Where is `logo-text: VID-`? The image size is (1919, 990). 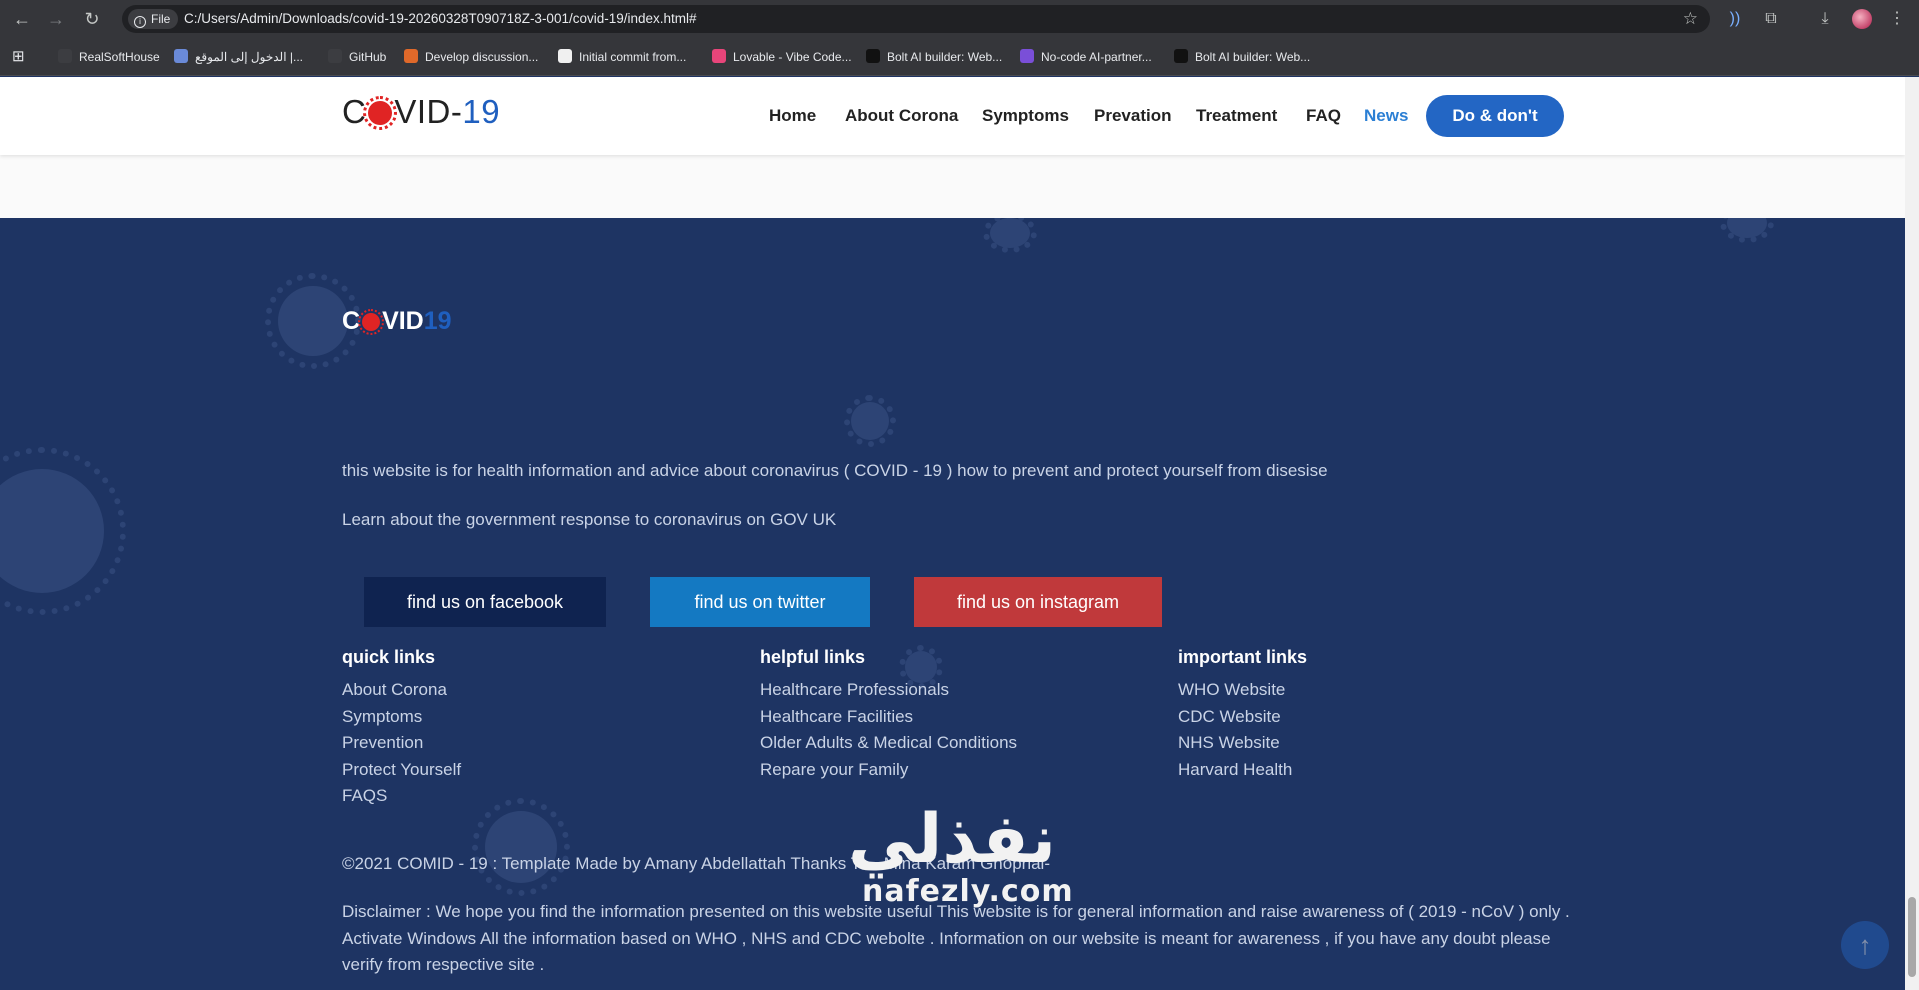 logo-text: VID- is located at coordinates (428, 111).